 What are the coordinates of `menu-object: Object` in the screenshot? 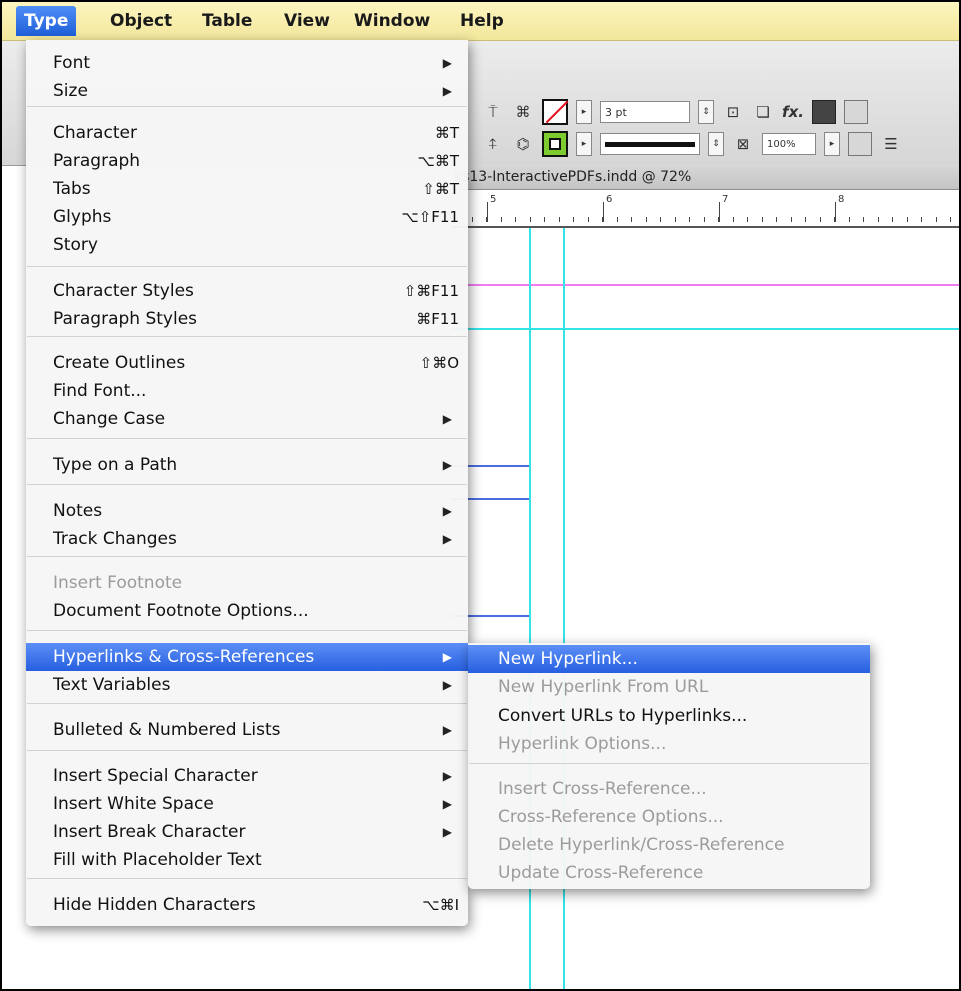 It's located at (141, 21).